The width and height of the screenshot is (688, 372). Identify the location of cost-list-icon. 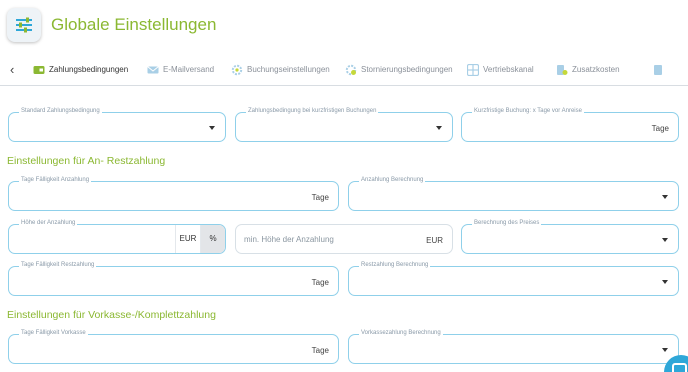
(562, 70).